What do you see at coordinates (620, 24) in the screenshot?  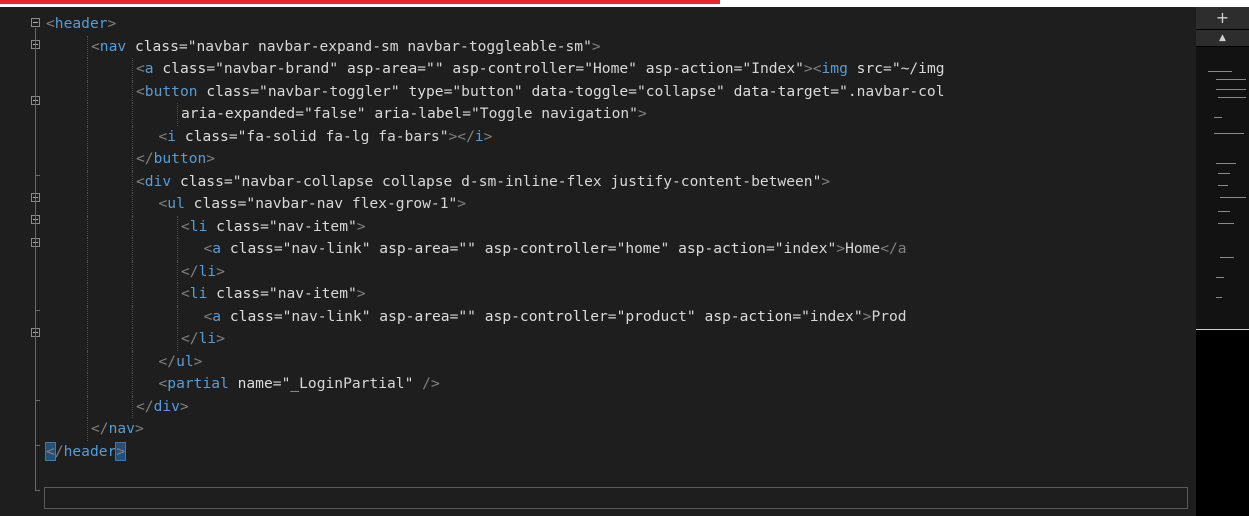 I see `code-line: <header>` at bounding box center [620, 24].